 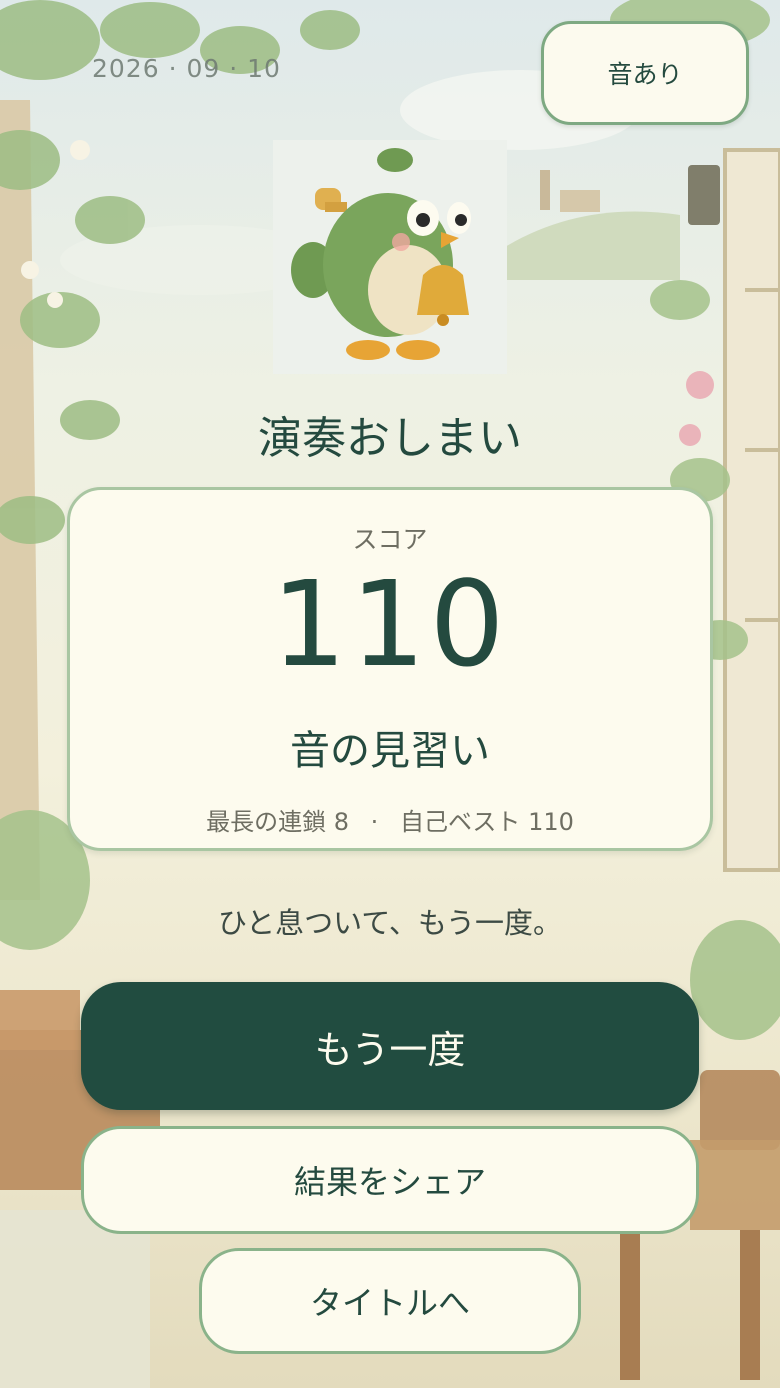 What do you see at coordinates (390, 751) in the screenshot?
I see `rank-title: 音の見習い` at bounding box center [390, 751].